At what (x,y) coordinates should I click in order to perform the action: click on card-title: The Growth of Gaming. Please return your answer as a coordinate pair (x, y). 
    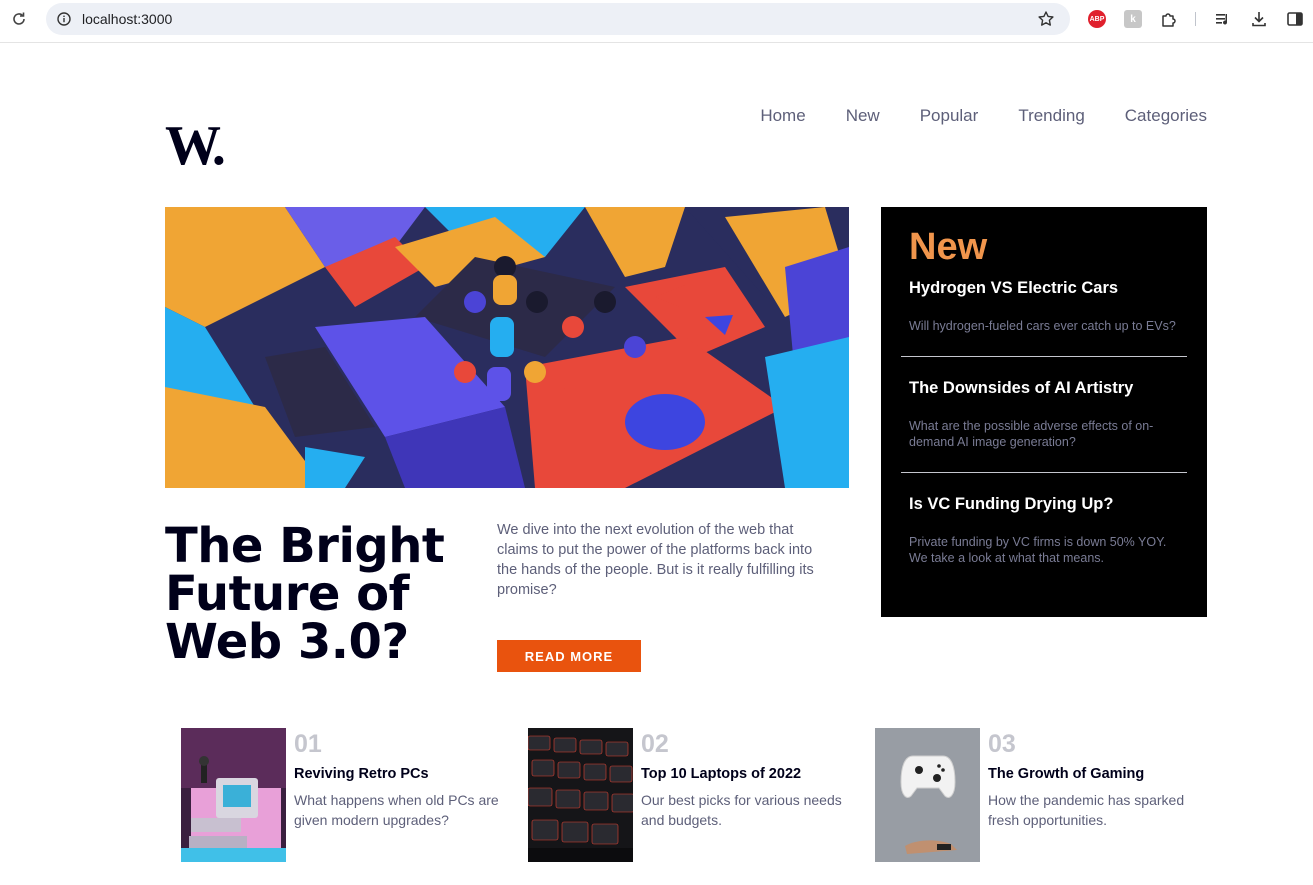
    Looking at the image, I should click on (1066, 774).